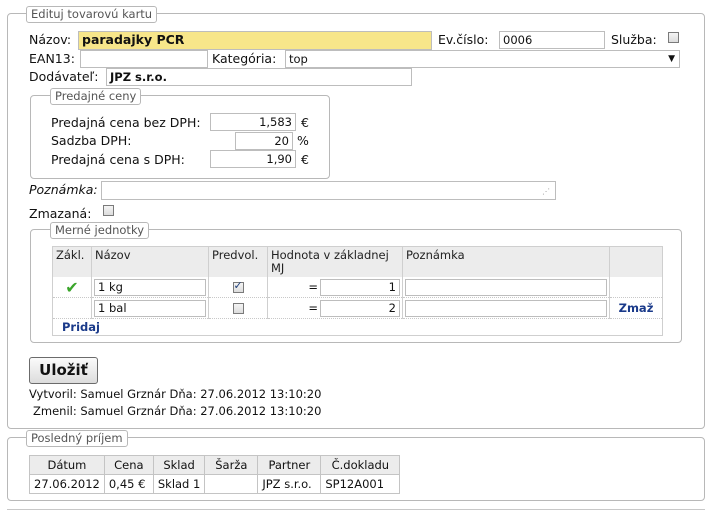 This screenshot has height=513, width=712. What do you see at coordinates (50, 39) in the screenshot?
I see `nazov-label: Názov:` at bounding box center [50, 39].